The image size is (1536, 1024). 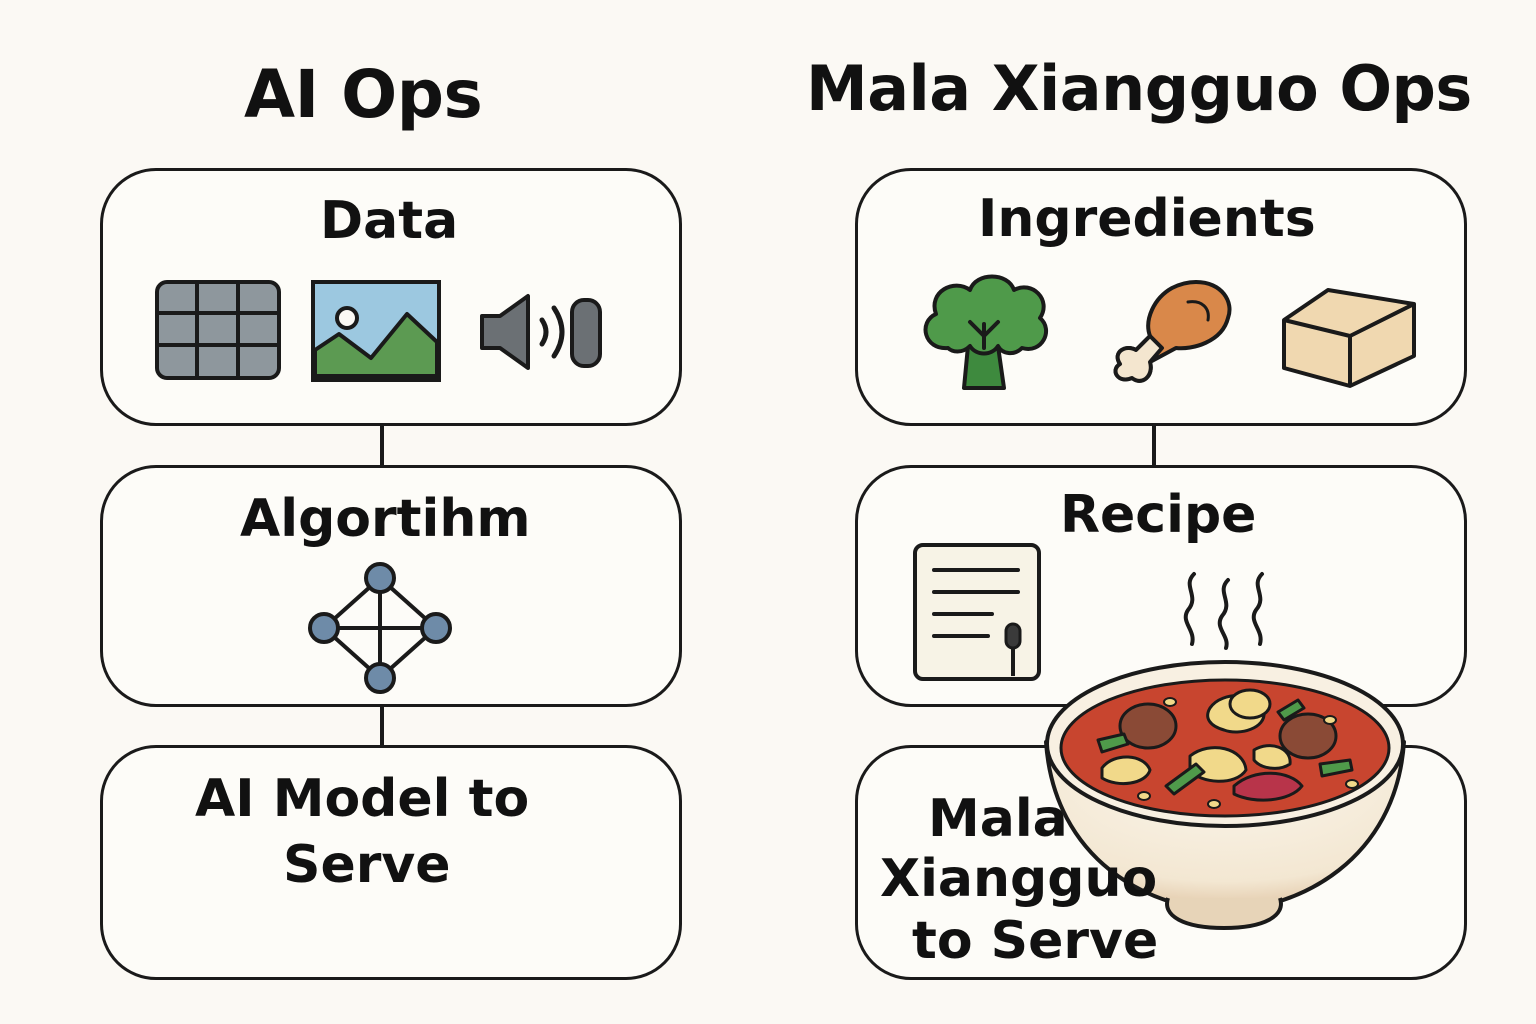 I want to click on model-label-line1: AI Model to, so click(x=362, y=799).